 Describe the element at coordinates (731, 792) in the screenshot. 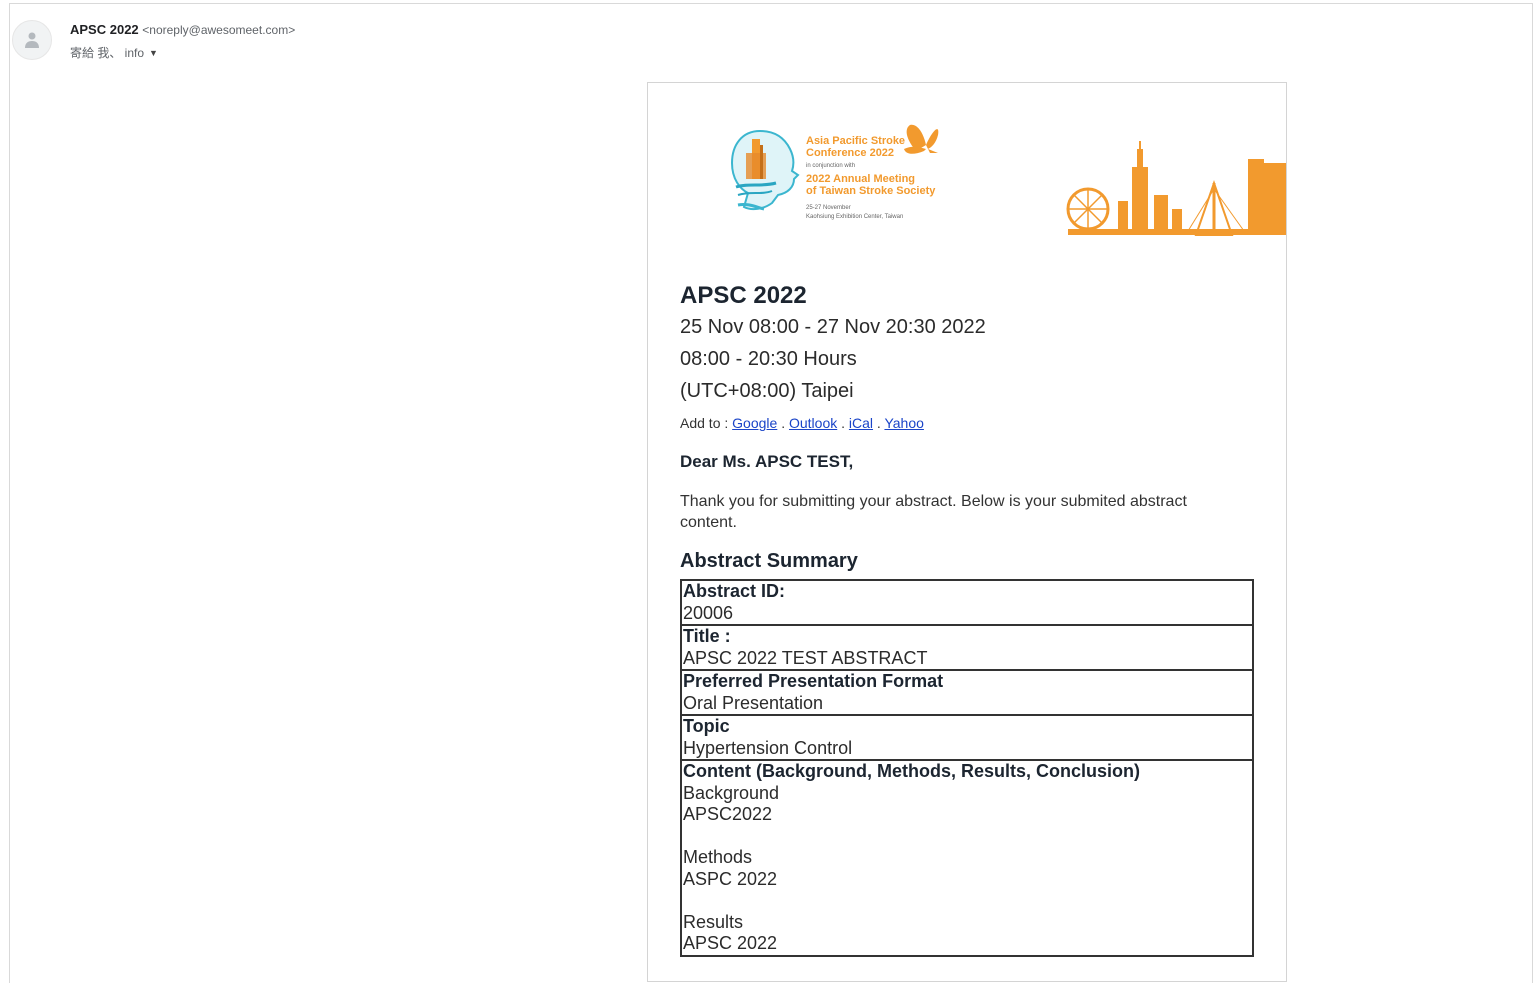

I see `section-heading: Background` at that location.